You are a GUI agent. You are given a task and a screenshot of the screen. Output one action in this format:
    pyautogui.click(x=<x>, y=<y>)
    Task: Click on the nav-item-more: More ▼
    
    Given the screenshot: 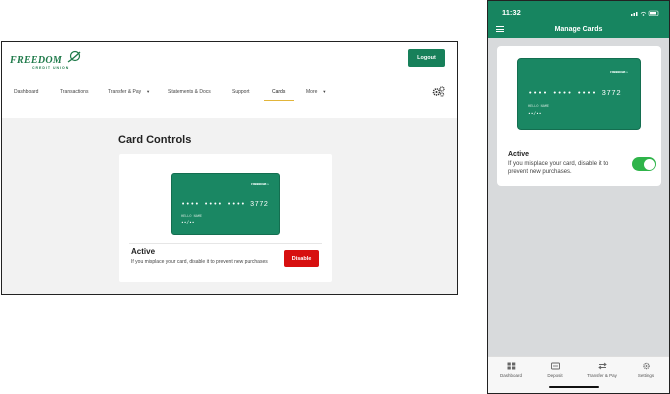 What is the action you would take?
    pyautogui.click(x=316, y=92)
    